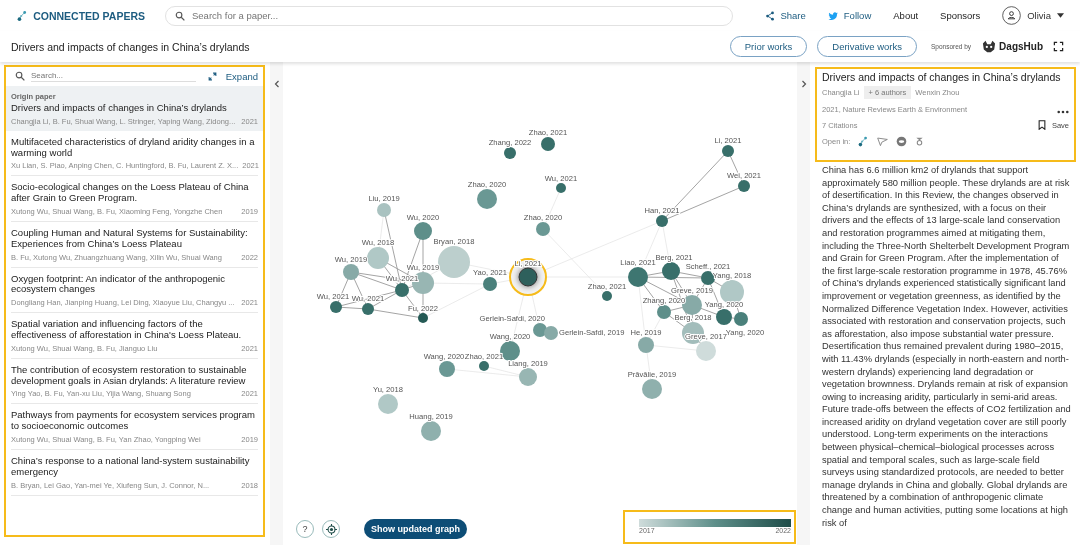  What do you see at coordinates (130, 239) in the screenshot?
I see `paper-title: Coupling Human and Natural Systems for Sustainability: Experiences from China’s Loess Plateau` at bounding box center [130, 239].